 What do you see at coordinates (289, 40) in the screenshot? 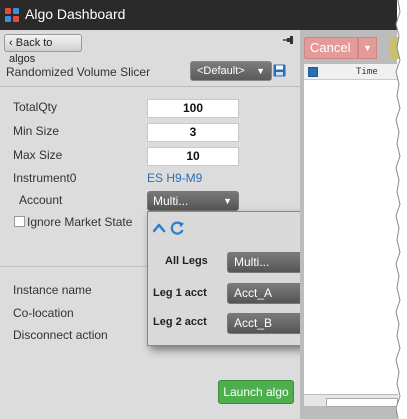
I see `pin-icon` at bounding box center [289, 40].